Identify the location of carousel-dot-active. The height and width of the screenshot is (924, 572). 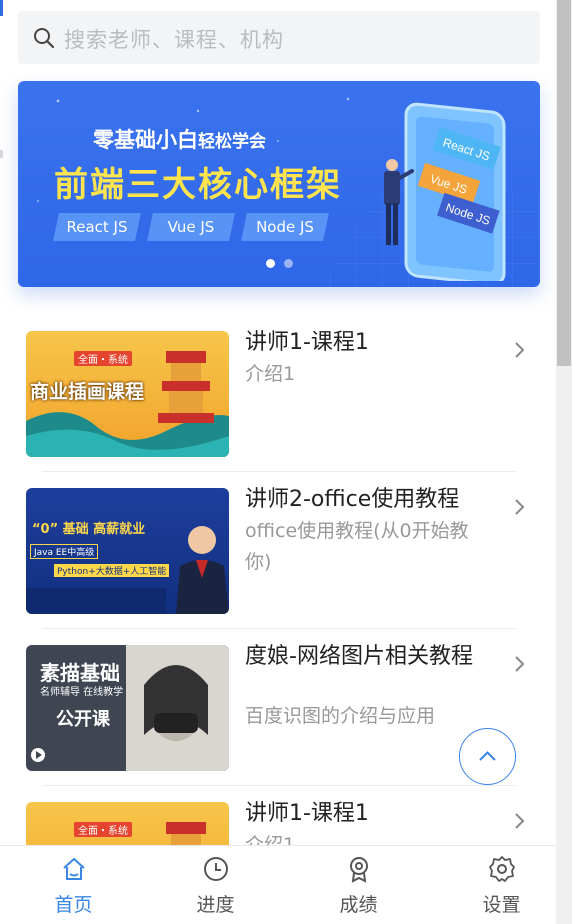
(270, 263).